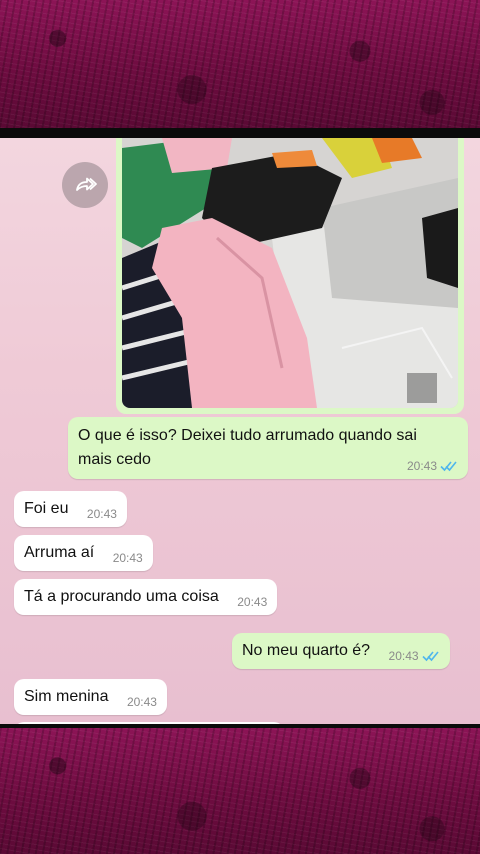 This screenshot has height=854, width=480. I want to click on message-text: No meu quarto é?, so click(306, 650).